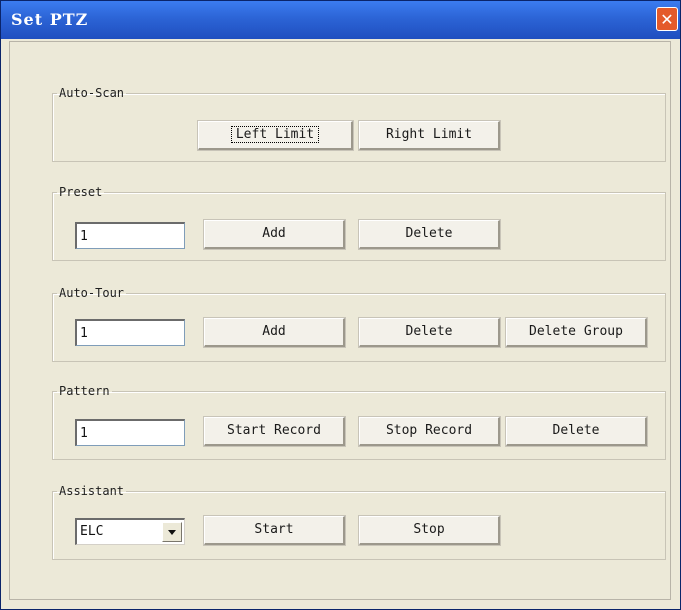 This screenshot has width=681, height=610. Describe the element at coordinates (130, 531) in the screenshot. I see `assistant-function-select: ELC` at that location.